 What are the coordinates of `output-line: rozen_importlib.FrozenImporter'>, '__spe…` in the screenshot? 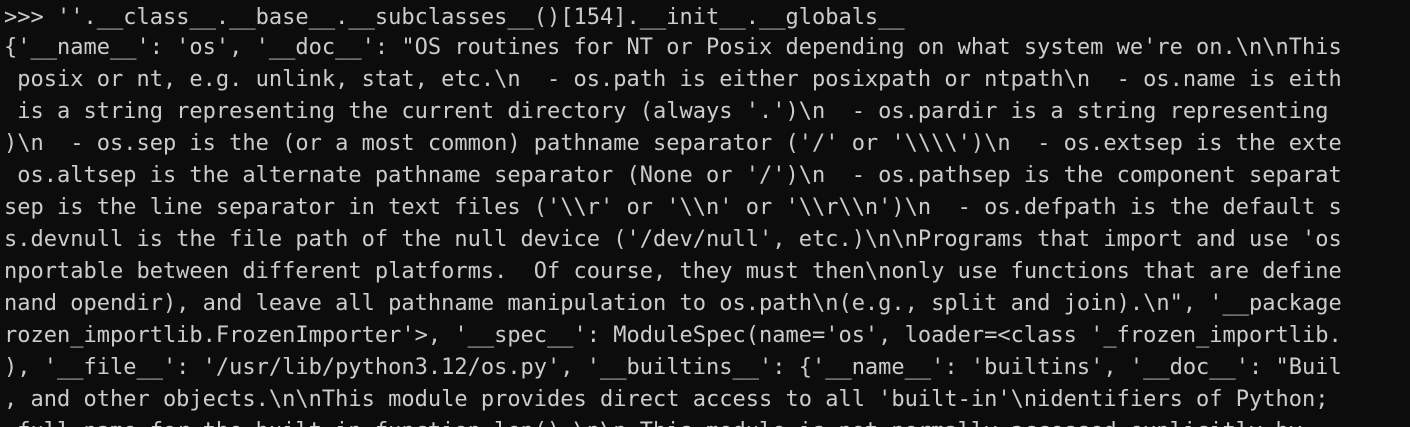 It's located at (673, 335).